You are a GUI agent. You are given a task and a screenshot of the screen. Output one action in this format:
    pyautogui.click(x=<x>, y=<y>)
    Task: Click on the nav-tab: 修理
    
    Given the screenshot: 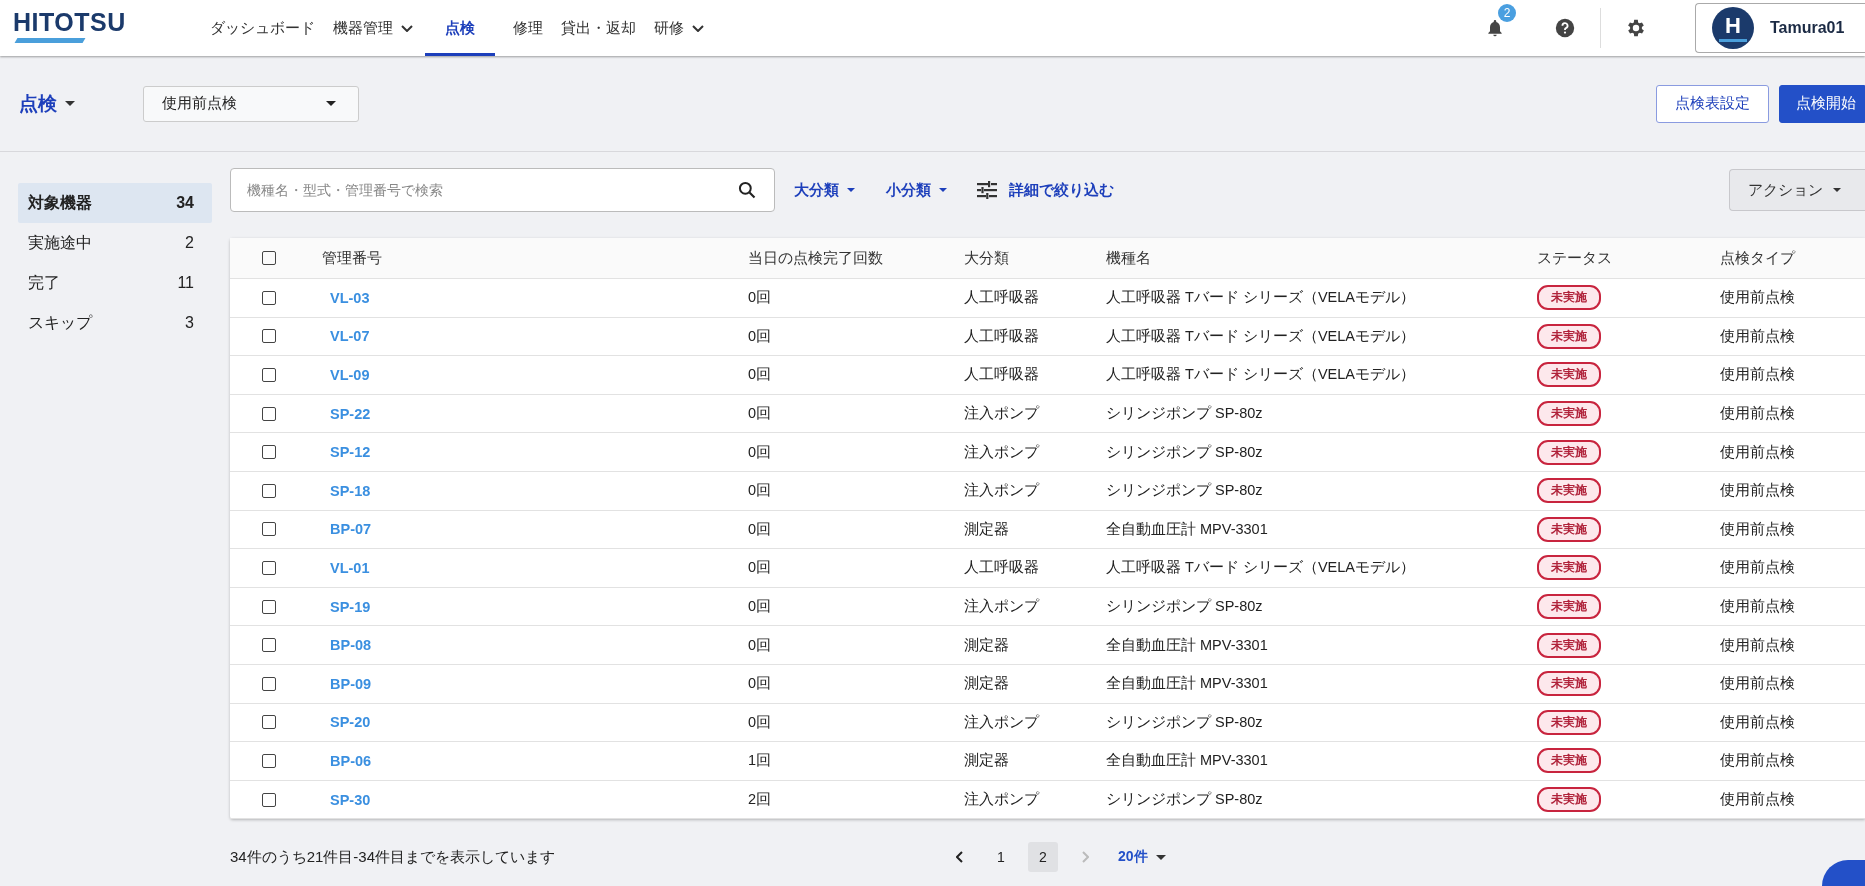 What is the action you would take?
    pyautogui.click(x=528, y=28)
    